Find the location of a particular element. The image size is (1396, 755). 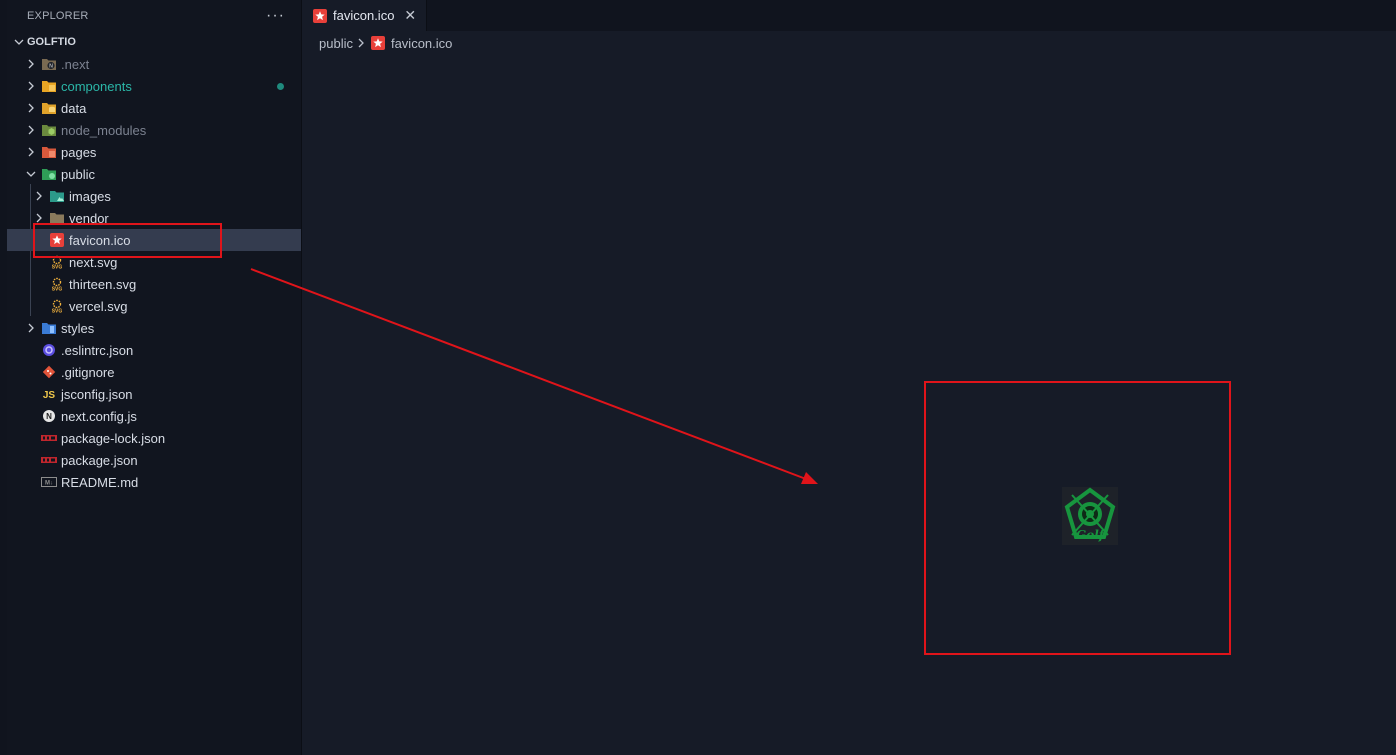

explorer-header: EXPLORER ··· is located at coordinates (154, 15).